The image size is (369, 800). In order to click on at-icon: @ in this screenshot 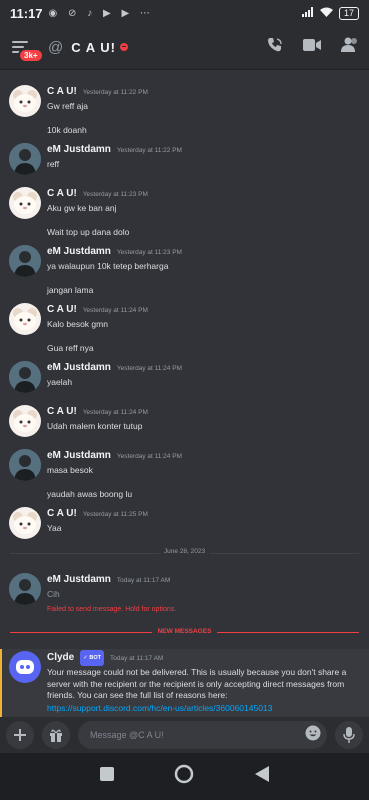, I will do `click(56, 47)`.